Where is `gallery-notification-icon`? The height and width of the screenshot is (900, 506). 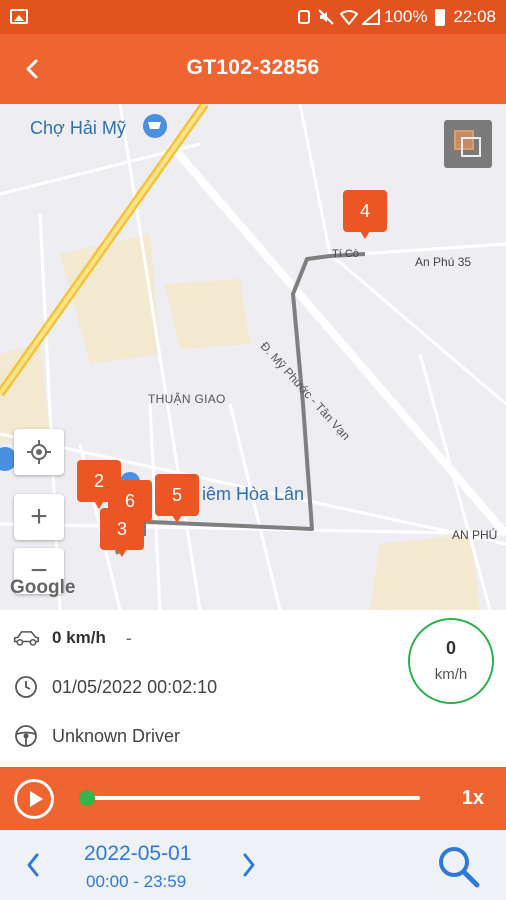
gallery-notification-icon is located at coordinates (19, 16).